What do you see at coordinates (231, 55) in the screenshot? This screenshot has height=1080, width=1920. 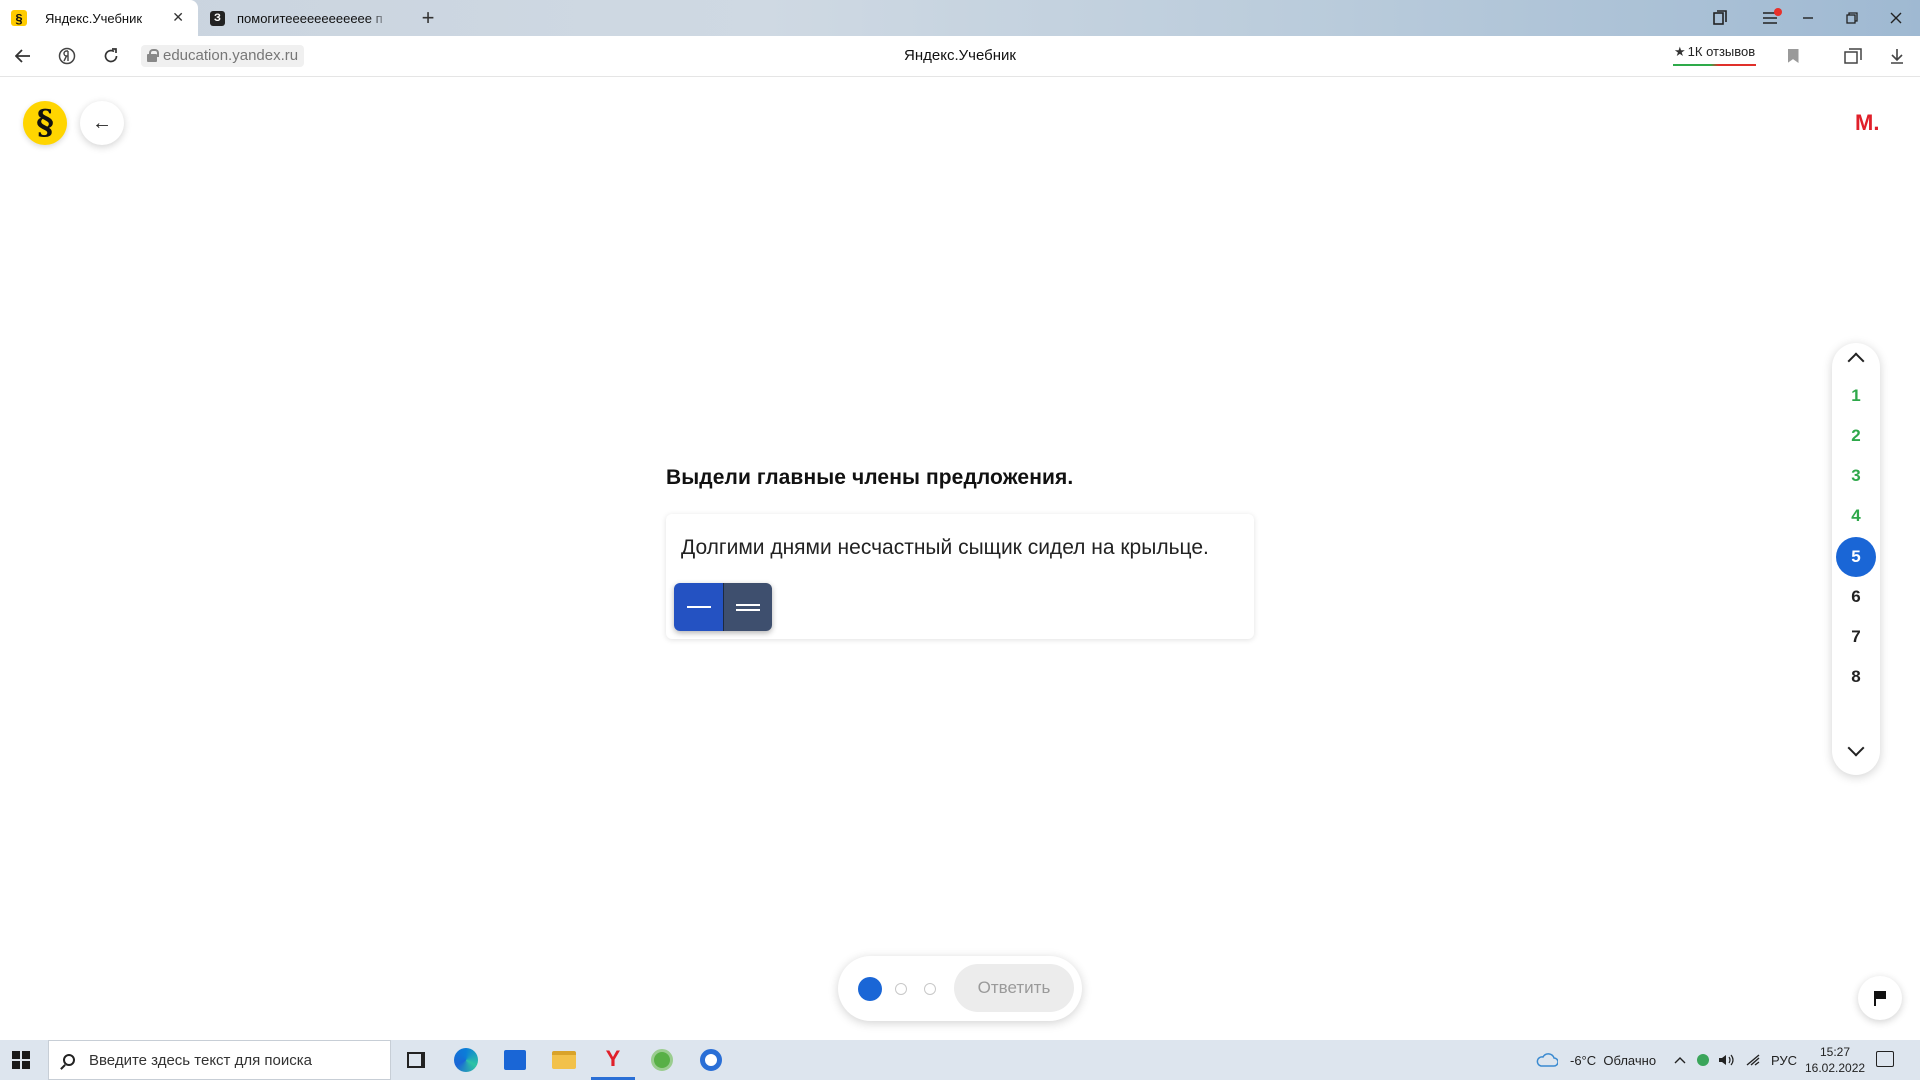 I see `url-text: education.yandex.ru` at bounding box center [231, 55].